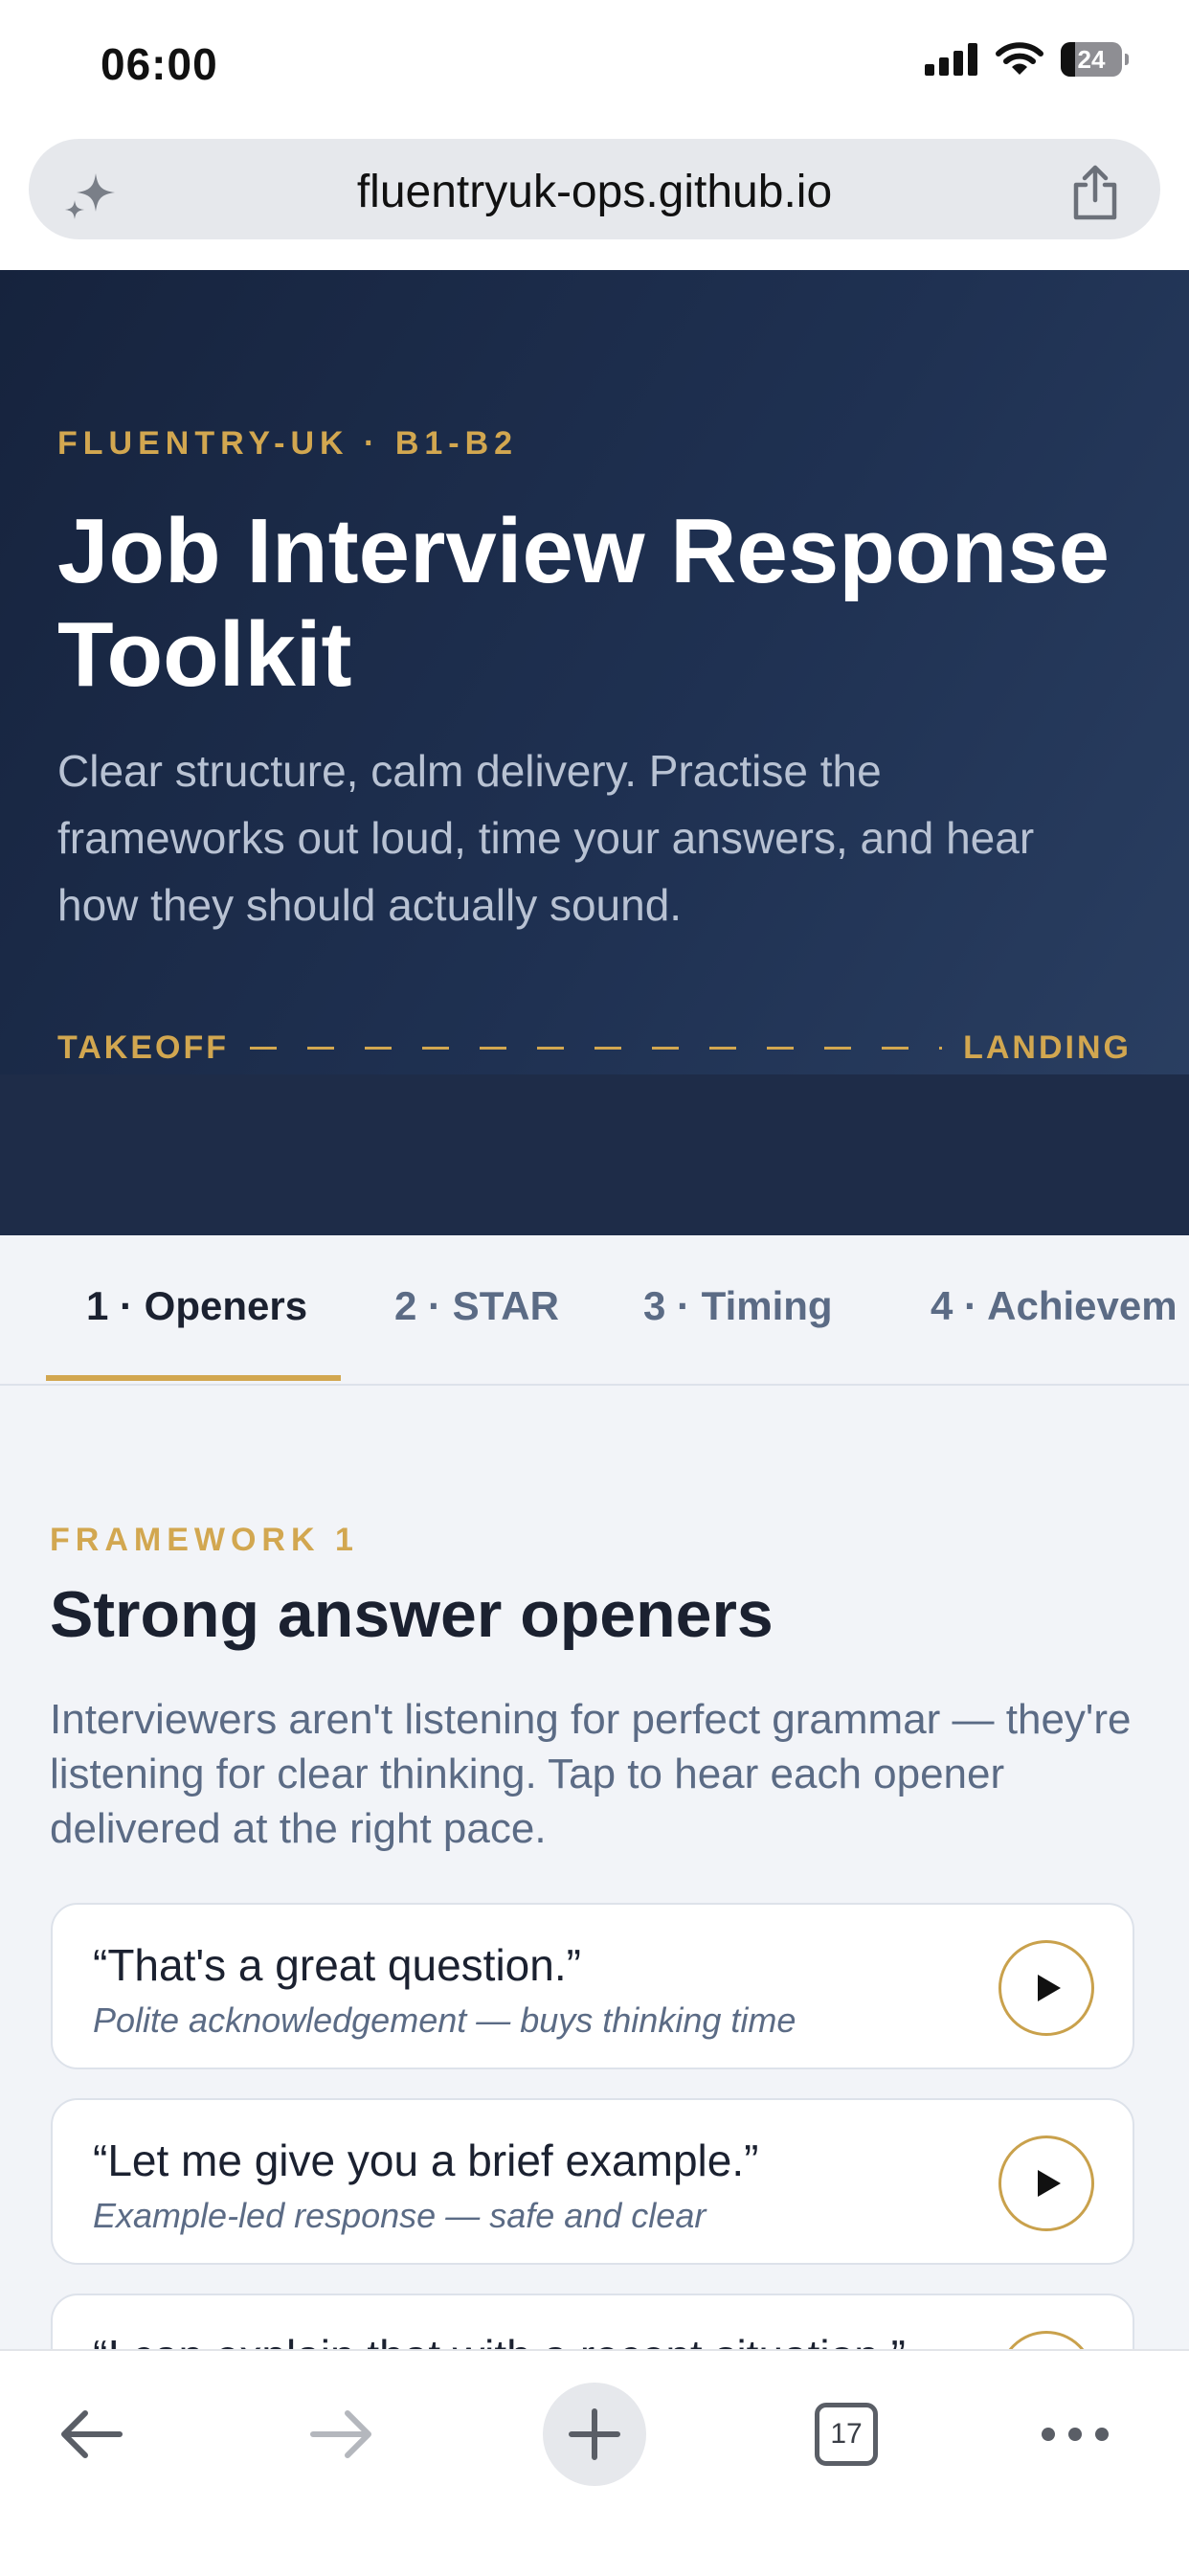 The width and height of the screenshot is (1189, 2576). Describe the element at coordinates (1091, 59) in the screenshot. I see `battery-level: 24` at that location.